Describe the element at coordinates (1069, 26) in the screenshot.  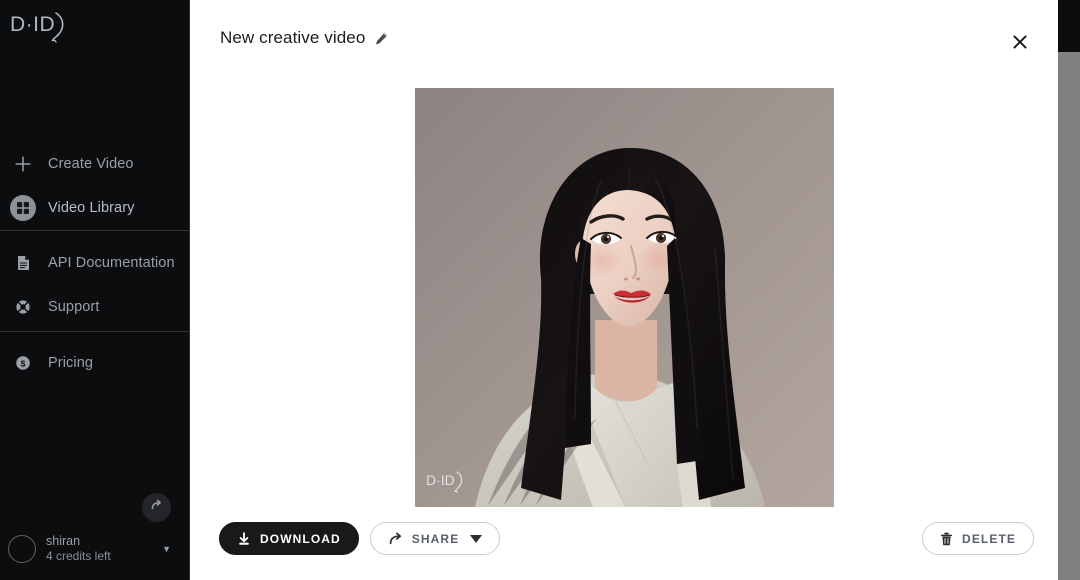
I see `scrollbar-track-top` at that location.